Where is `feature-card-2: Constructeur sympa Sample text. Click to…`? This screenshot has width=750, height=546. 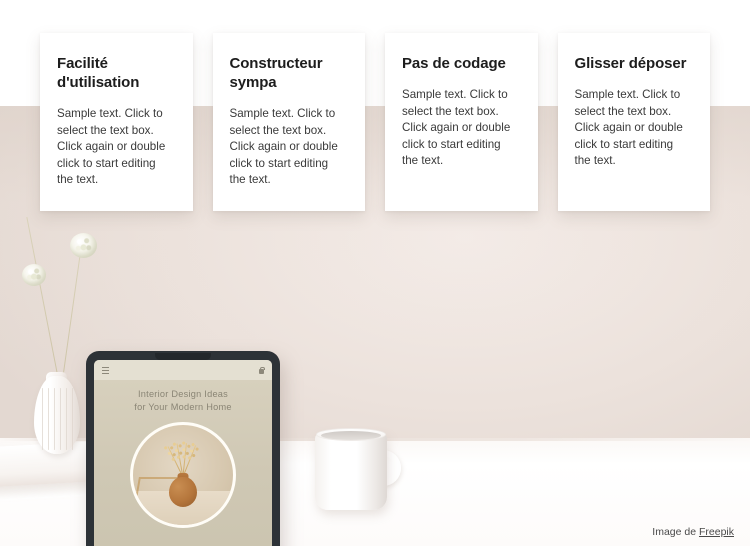 feature-card-2: Constructeur sympa Sample text. Click to… is located at coordinates (288, 122).